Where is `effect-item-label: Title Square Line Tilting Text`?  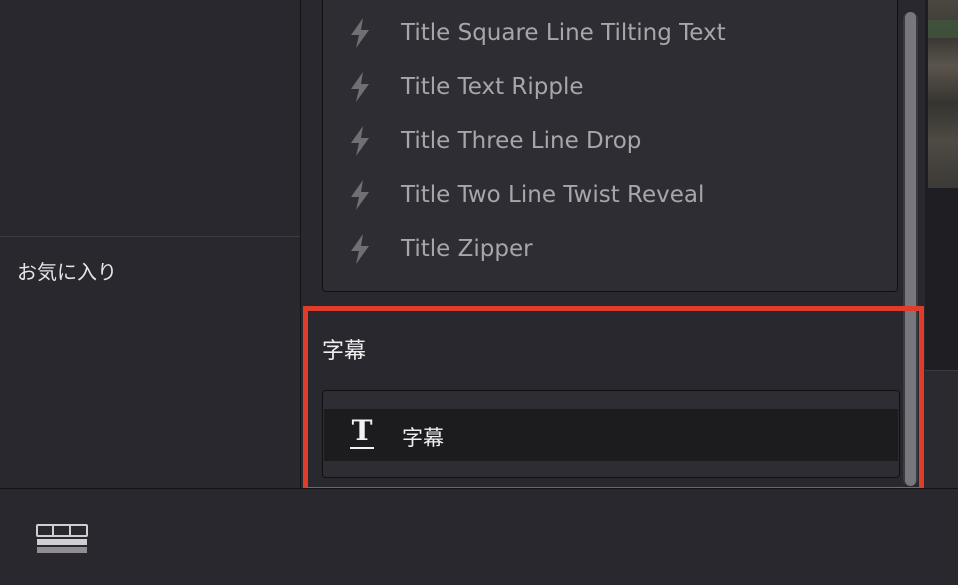
effect-item-label: Title Square Line Tilting Text is located at coordinates (563, 33).